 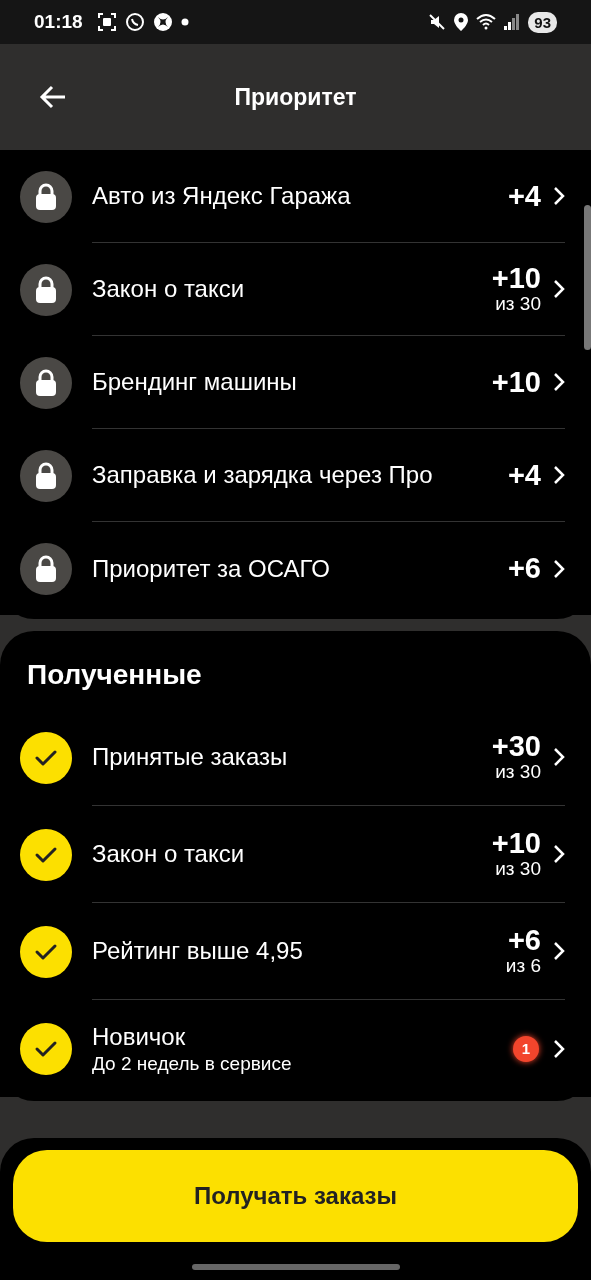 I want to click on item-title: Приоритет за ОСАГО, so click(x=300, y=568).